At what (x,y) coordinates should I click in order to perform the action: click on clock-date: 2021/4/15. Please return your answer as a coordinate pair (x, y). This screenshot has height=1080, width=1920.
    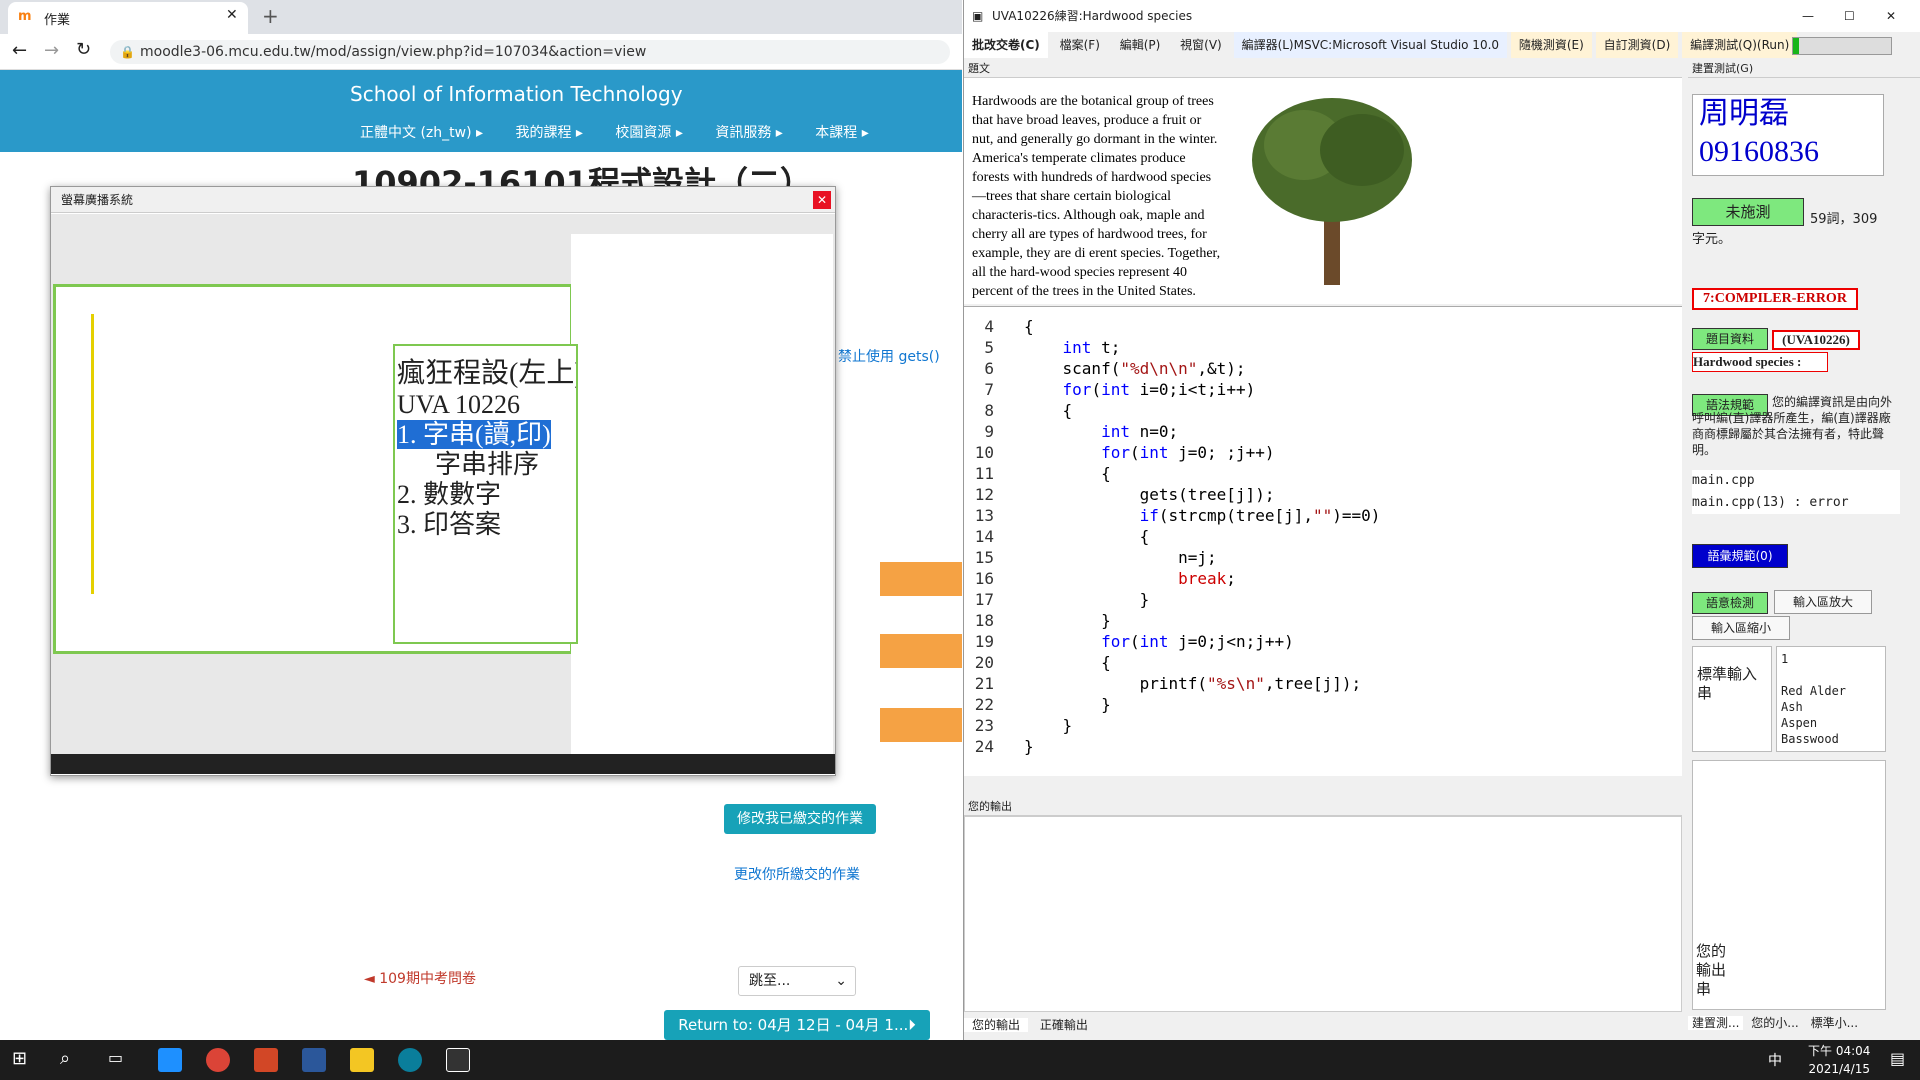
    Looking at the image, I should click on (1839, 1069).